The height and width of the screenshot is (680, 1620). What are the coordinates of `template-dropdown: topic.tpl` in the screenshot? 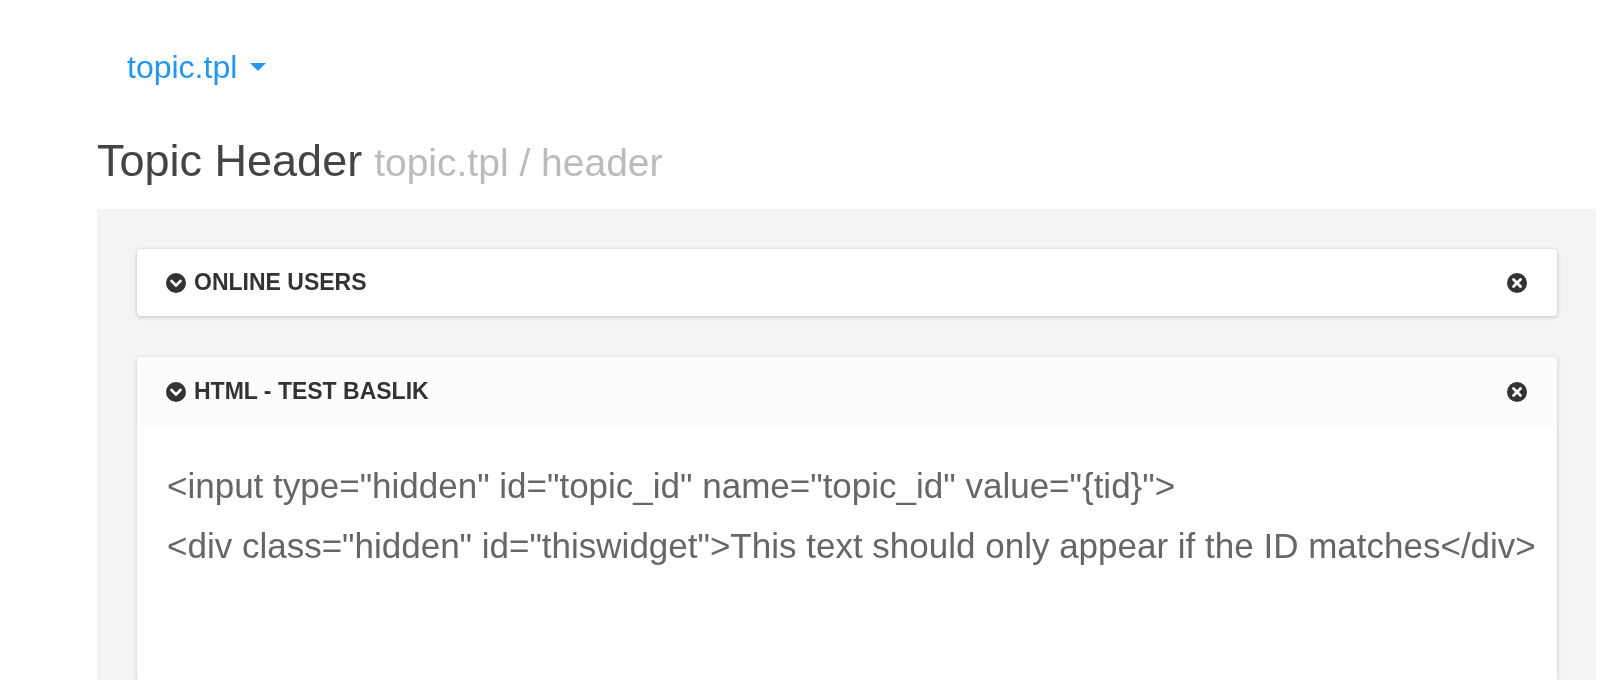 It's located at (197, 67).